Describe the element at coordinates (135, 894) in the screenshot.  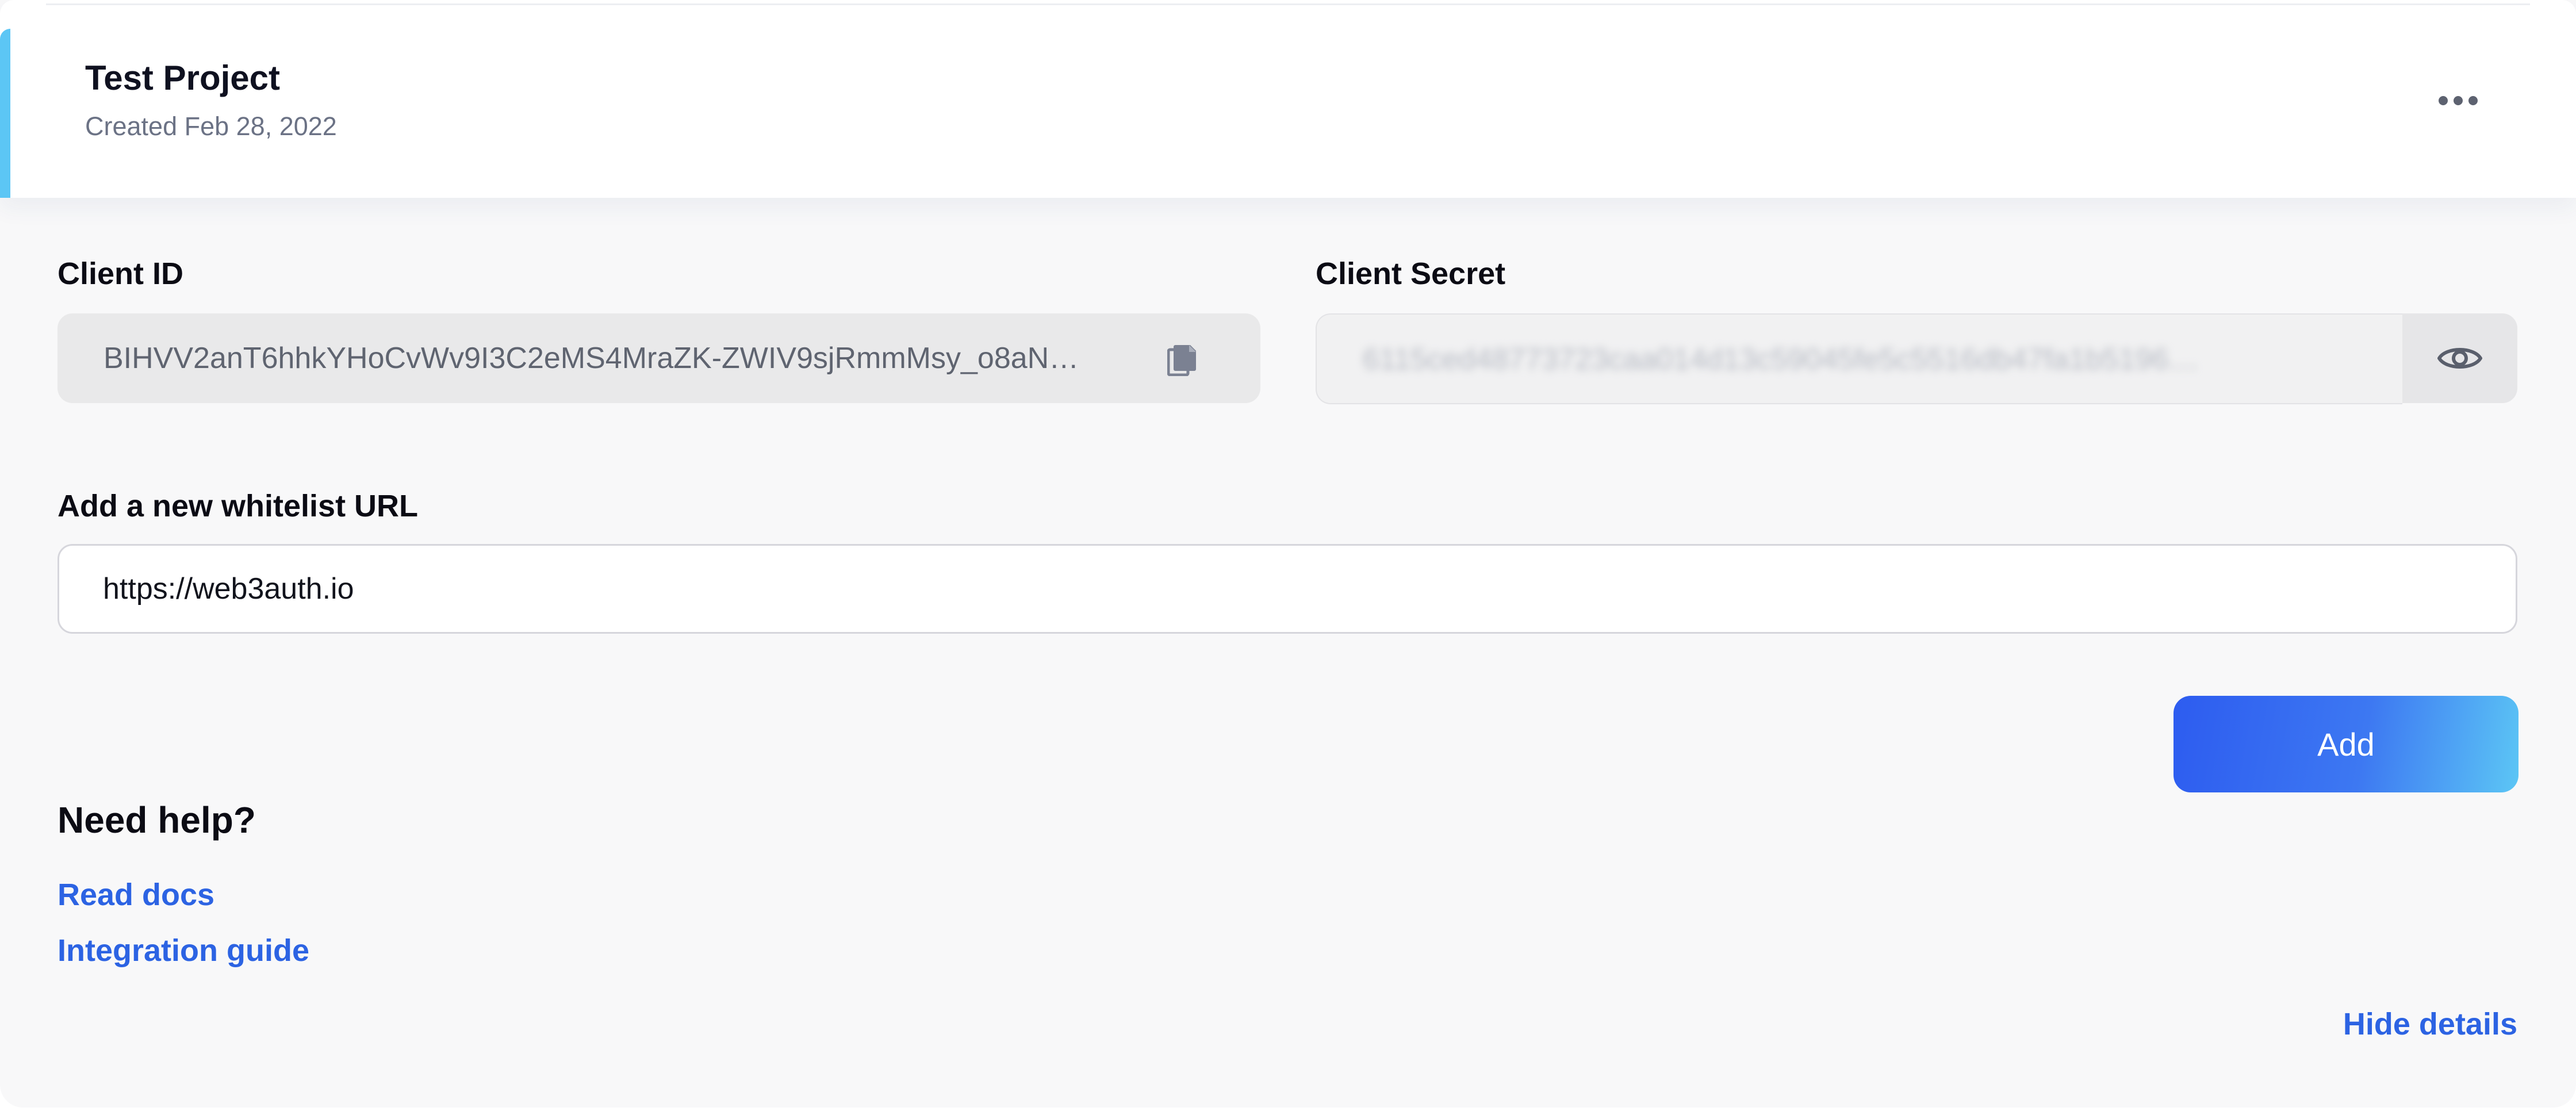
I see `read-docs-link: Read docs` at that location.